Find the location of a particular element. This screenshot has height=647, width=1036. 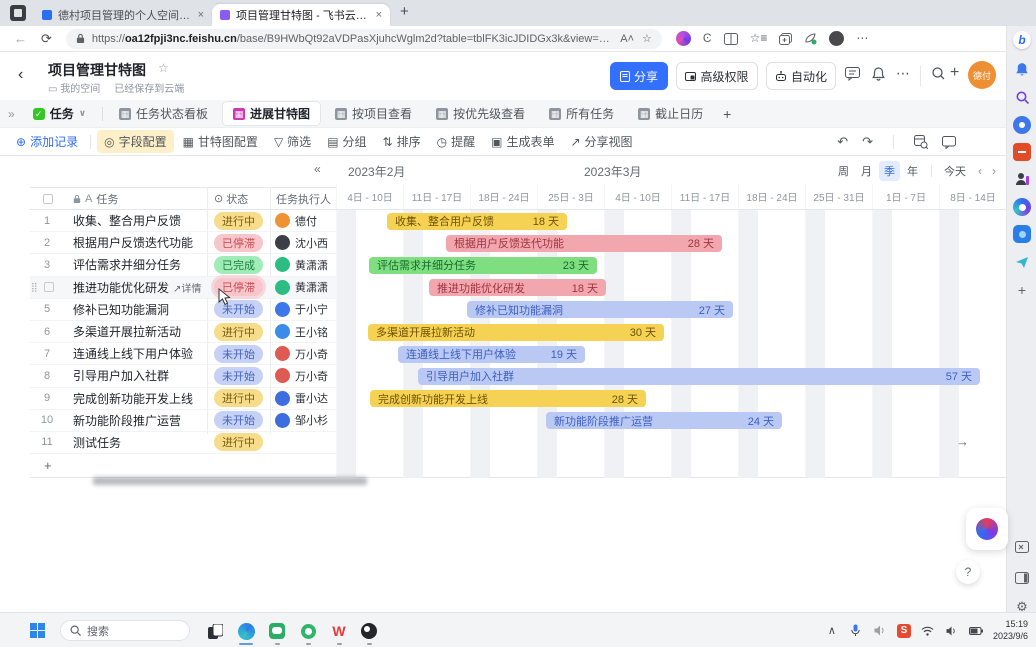

add-view-button: + is located at coordinates (727, 114).